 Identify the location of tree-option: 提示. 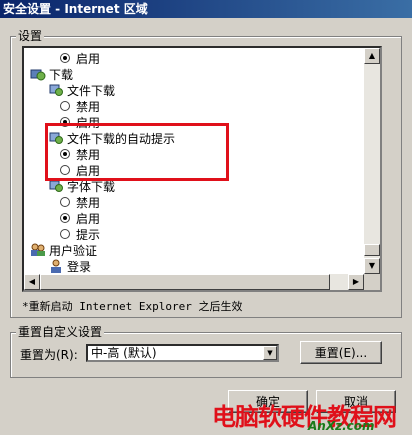
(80, 234).